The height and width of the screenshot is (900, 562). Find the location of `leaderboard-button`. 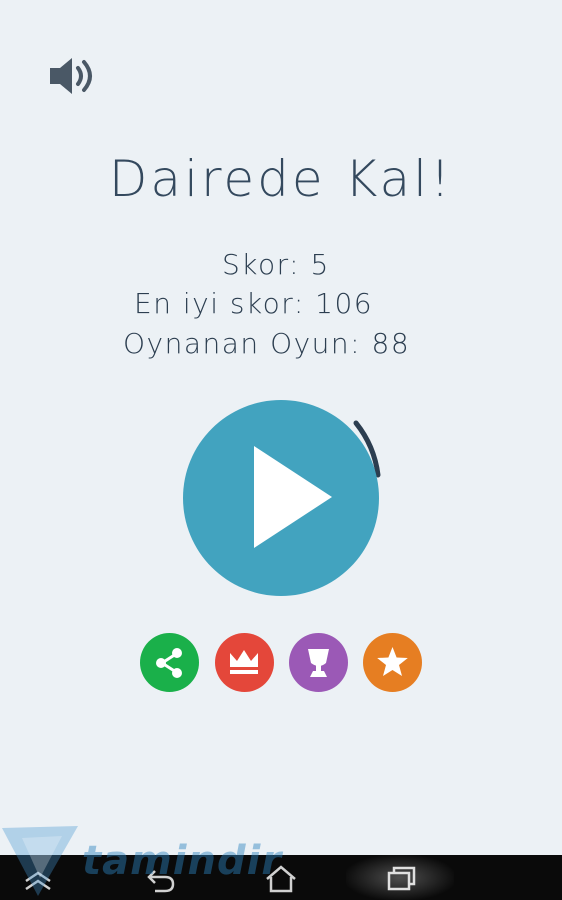

leaderboard-button is located at coordinates (244, 662).